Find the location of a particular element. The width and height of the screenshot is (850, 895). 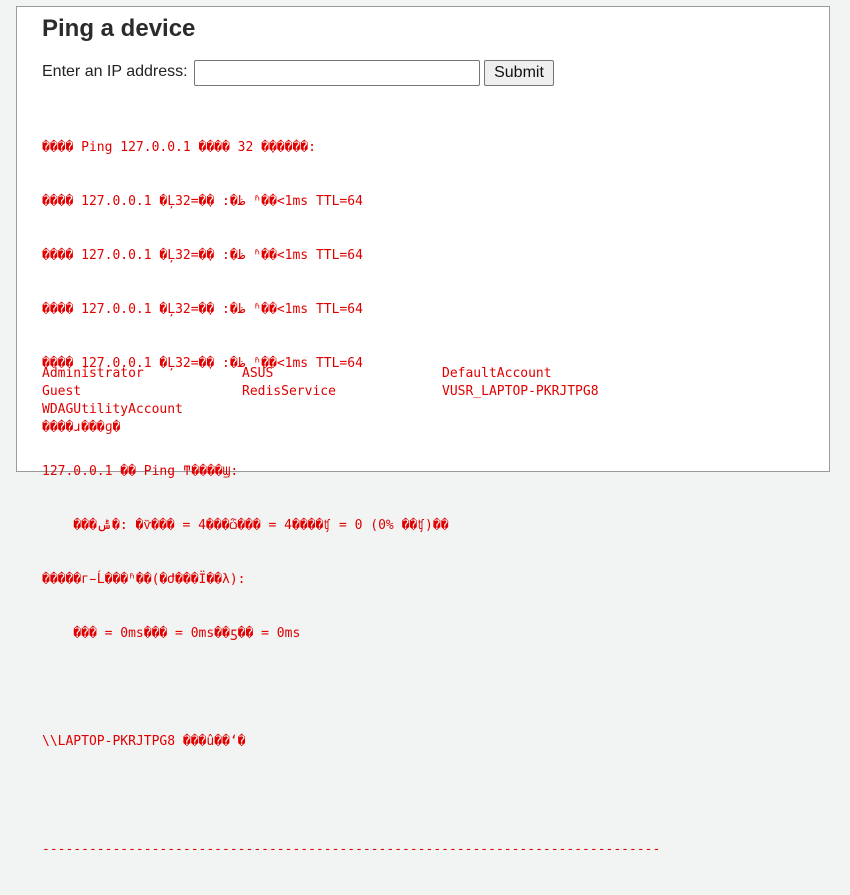

account-row: WDAGUtilityAccount is located at coordinates (342, 410).